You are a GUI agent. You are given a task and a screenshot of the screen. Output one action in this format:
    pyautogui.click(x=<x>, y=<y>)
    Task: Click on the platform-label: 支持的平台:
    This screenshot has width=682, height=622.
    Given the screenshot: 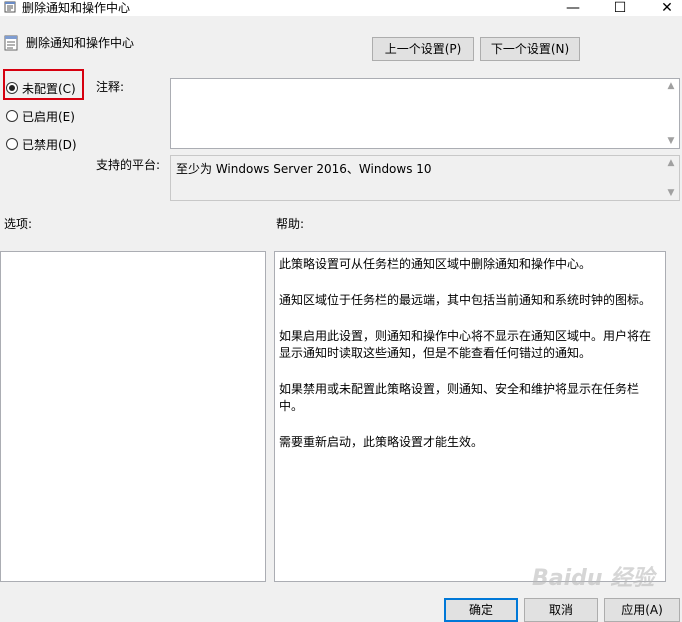 What is the action you would take?
    pyautogui.click(x=128, y=165)
    